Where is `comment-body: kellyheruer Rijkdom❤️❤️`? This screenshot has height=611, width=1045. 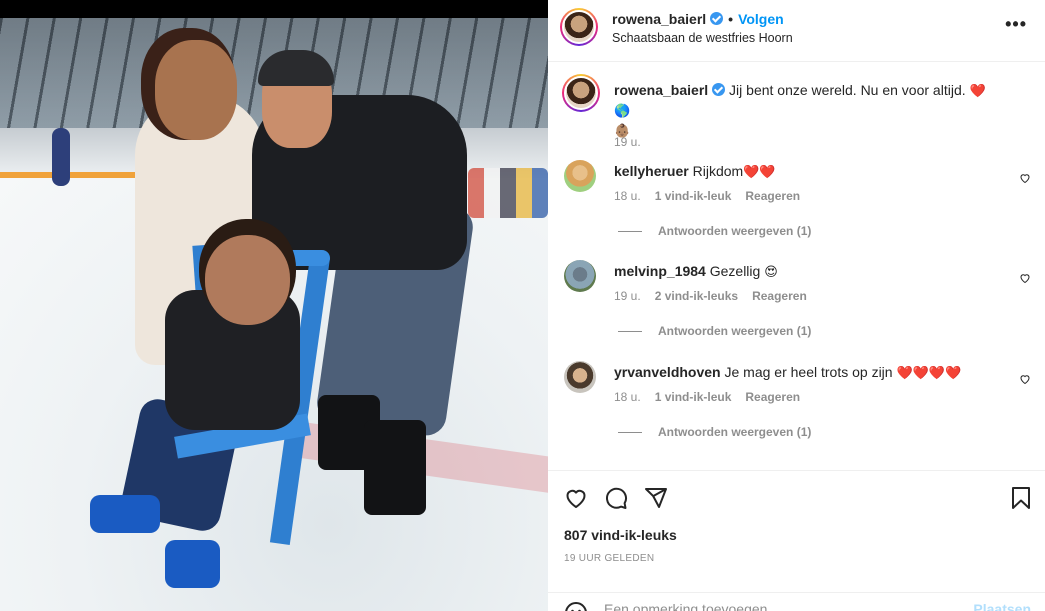 comment-body: kellyheruer Rijkdom❤️❤️ is located at coordinates (804, 172).